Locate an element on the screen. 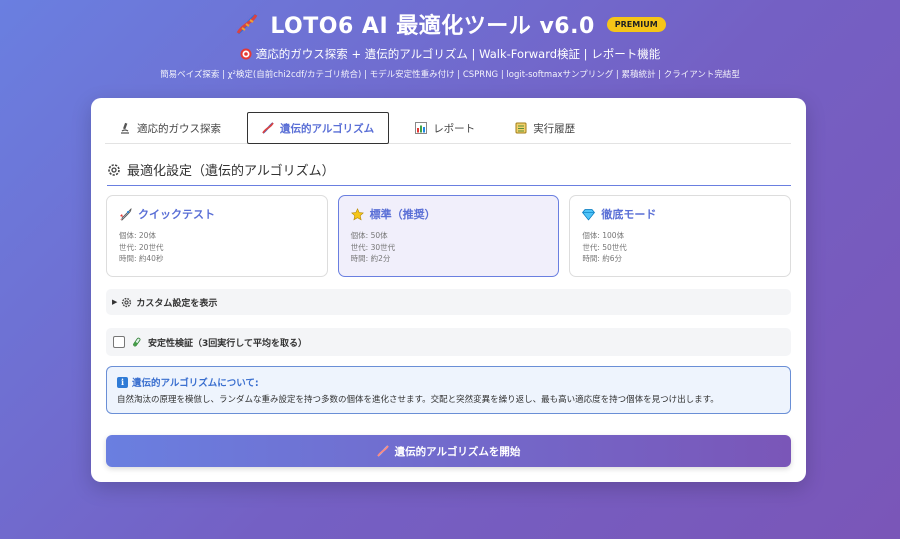 The image size is (900, 539). mode-card-thorough: 徹底モード 個体: 100体 世代: 50世代 時間: 約6分 is located at coordinates (680, 236).